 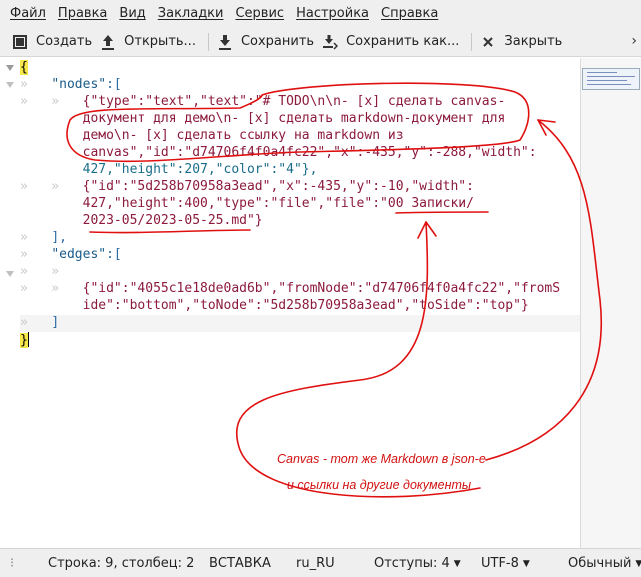 What do you see at coordinates (505, 563) in the screenshot?
I see `encoding-setting: UTF-8 ▼` at bounding box center [505, 563].